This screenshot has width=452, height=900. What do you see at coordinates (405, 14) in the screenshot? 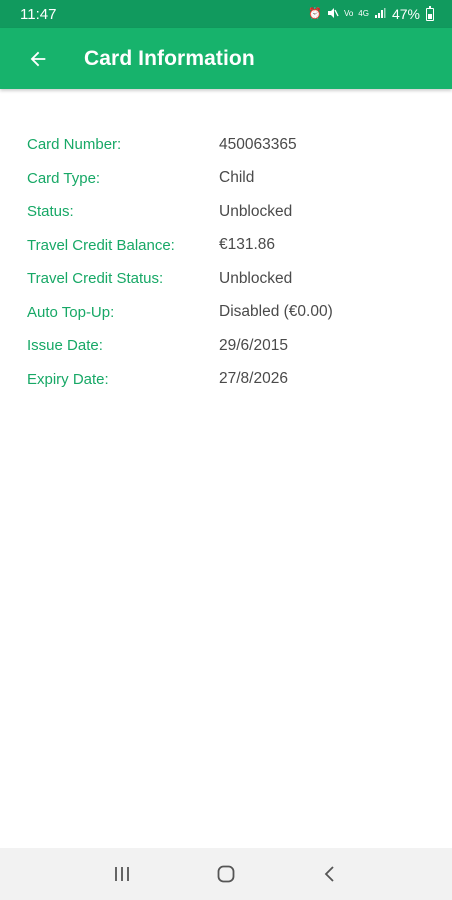
I see `battery-percentage: 47%` at bounding box center [405, 14].